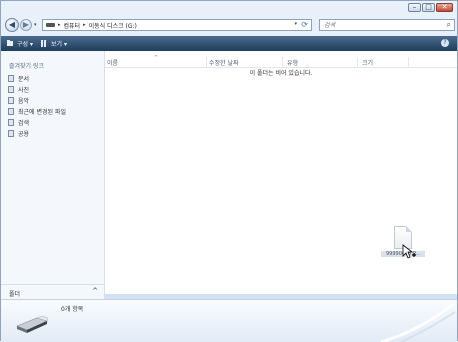 Image resolution: width=458 pixels, height=342 pixels. What do you see at coordinates (24, 123) in the screenshot?
I see `sidebar-item-label: 검색` at bounding box center [24, 123].